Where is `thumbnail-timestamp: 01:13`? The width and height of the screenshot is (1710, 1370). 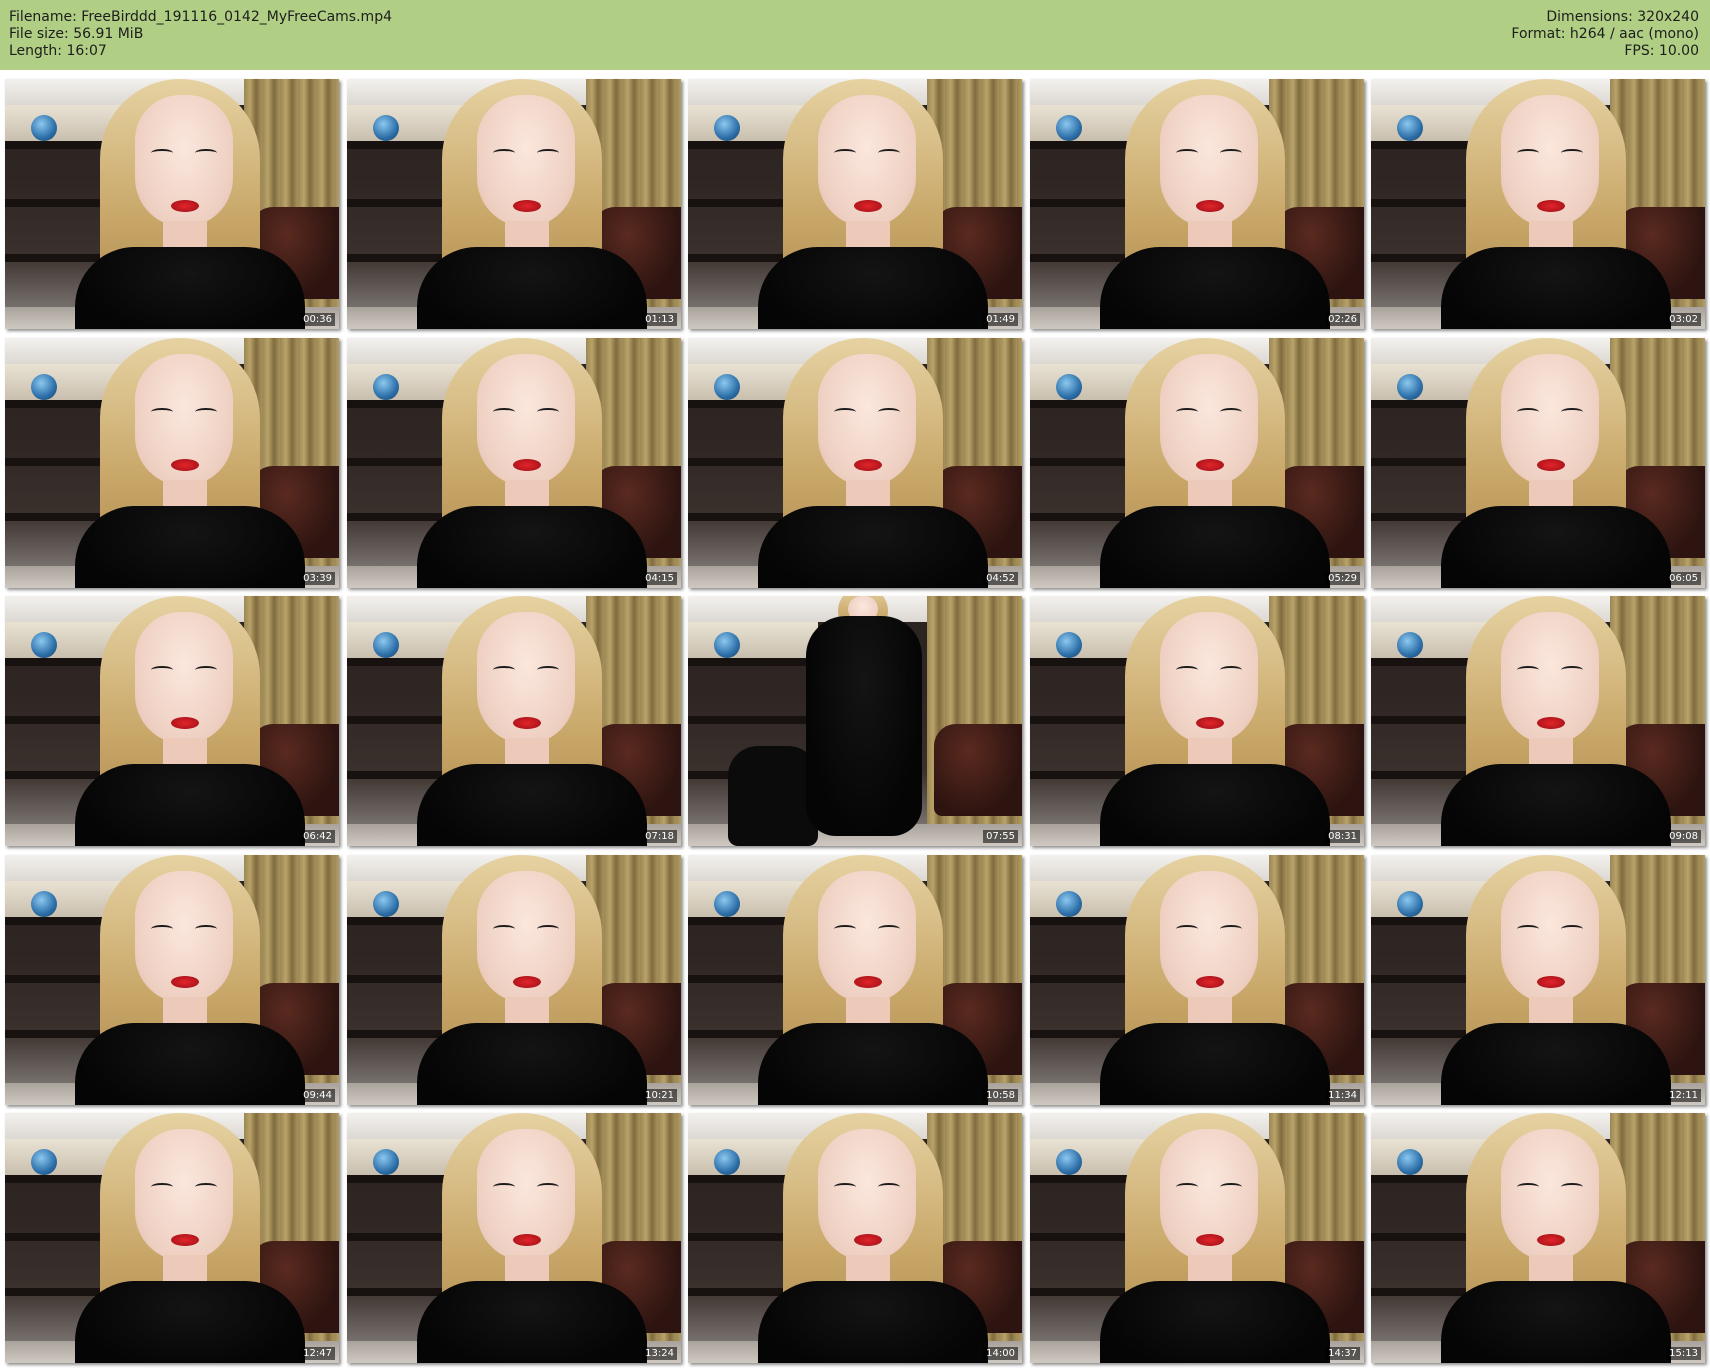 thumbnail-timestamp: 01:13 is located at coordinates (659, 319).